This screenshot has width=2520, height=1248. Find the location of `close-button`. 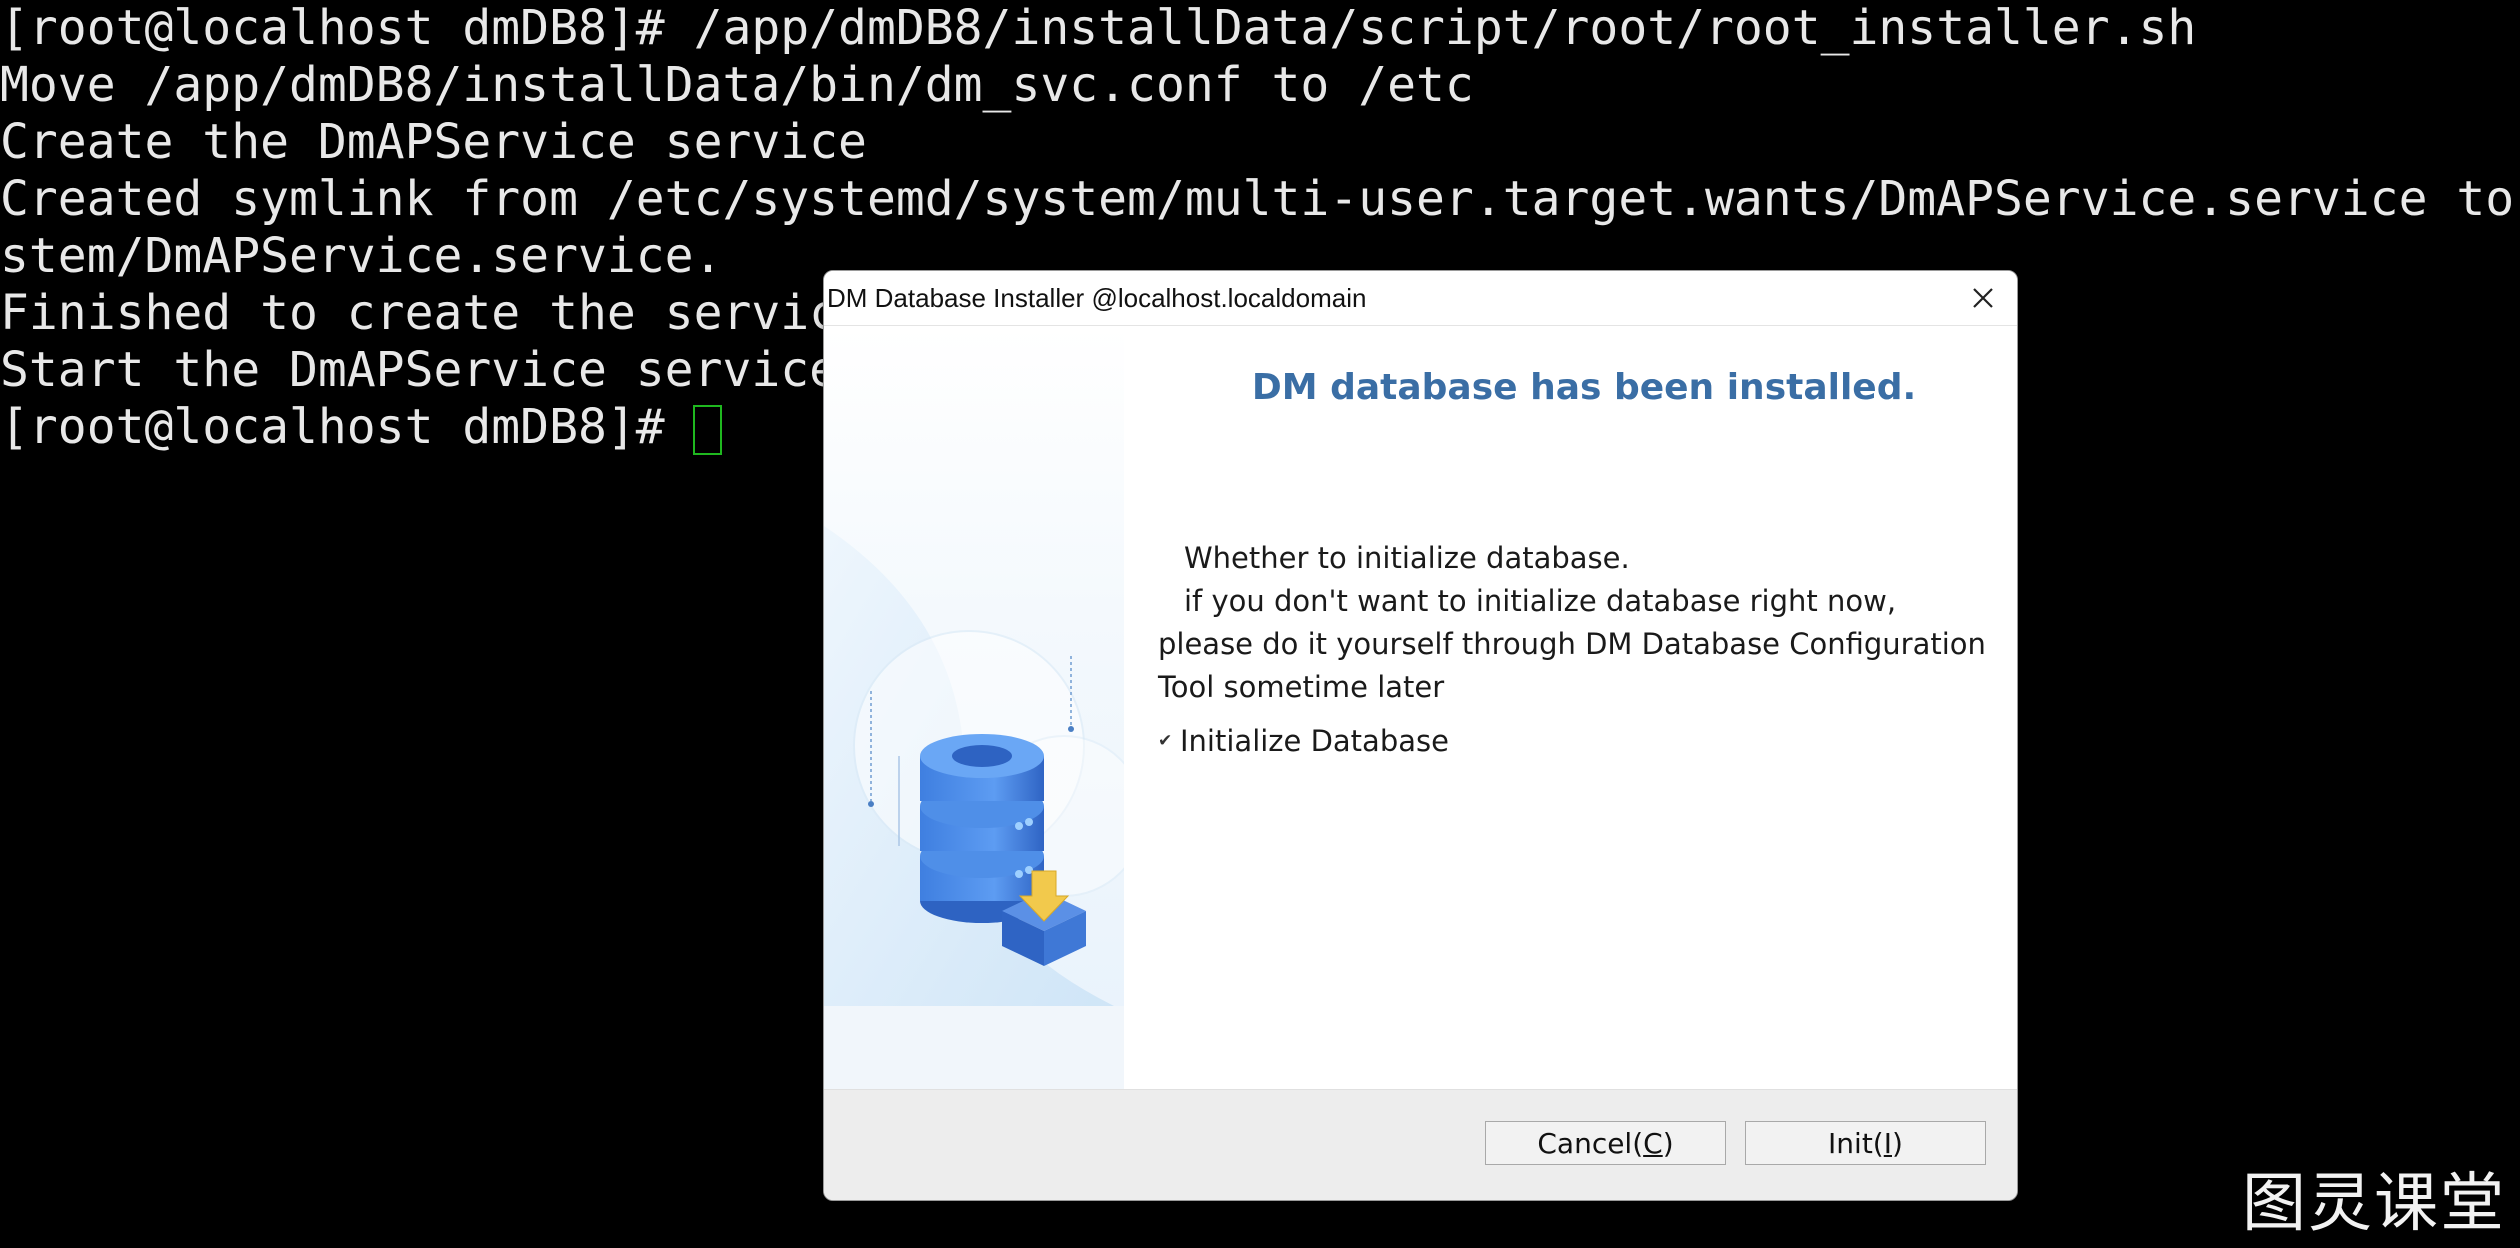

close-button is located at coordinates (1983, 298).